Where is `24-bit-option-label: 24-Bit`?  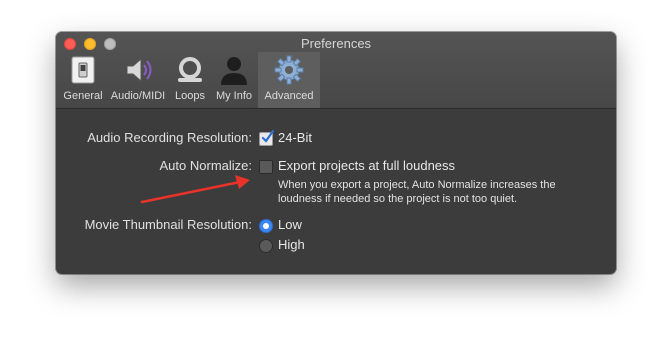 24-bit-option-label: 24-Bit is located at coordinates (295, 137).